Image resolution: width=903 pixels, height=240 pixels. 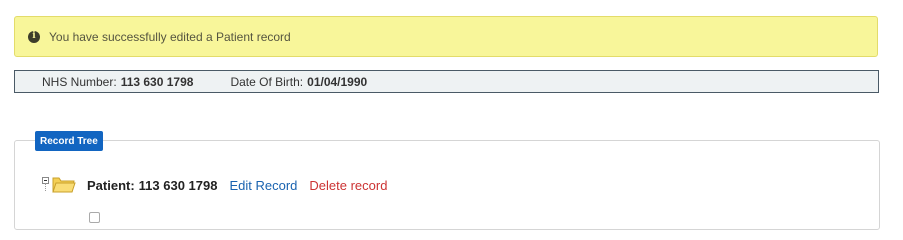 What do you see at coordinates (178, 185) in the screenshot?
I see `patient-node-value: 113 630 1798` at bounding box center [178, 185].